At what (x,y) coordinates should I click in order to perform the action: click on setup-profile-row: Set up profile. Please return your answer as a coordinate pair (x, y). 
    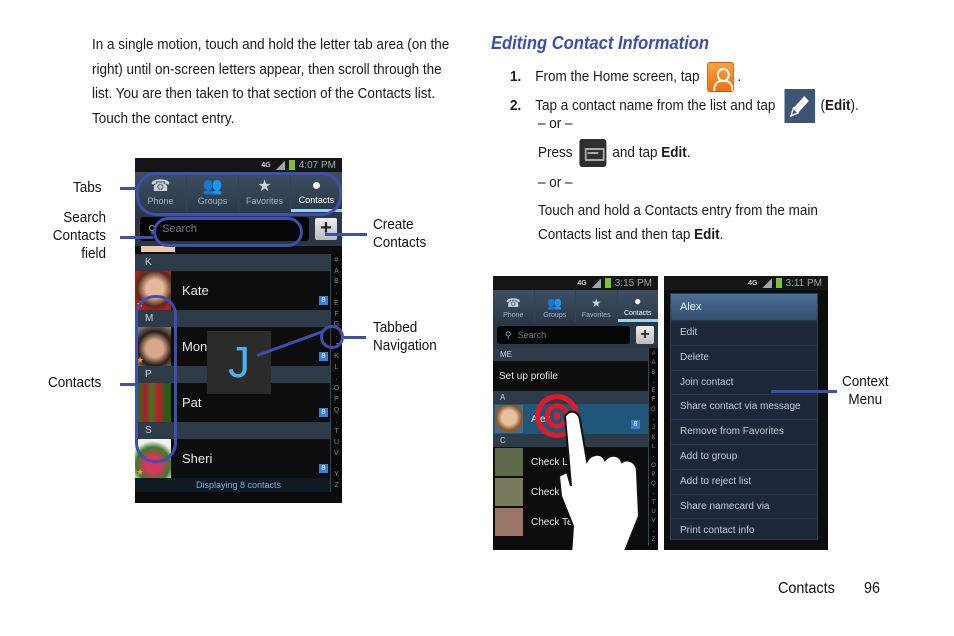
    Looking at the image, I should click on (575, 376).